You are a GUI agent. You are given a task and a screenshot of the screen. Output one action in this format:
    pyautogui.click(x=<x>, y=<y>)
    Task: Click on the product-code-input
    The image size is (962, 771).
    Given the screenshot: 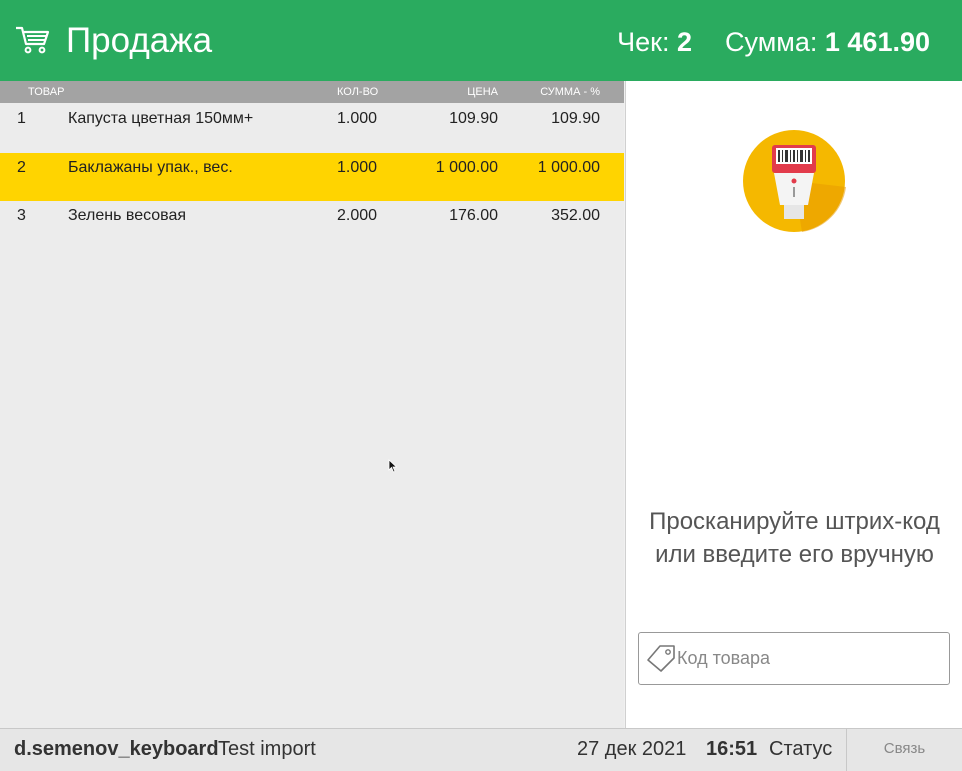 What is the action you would take?
    pyautogui.click(x=811, y=658)
    